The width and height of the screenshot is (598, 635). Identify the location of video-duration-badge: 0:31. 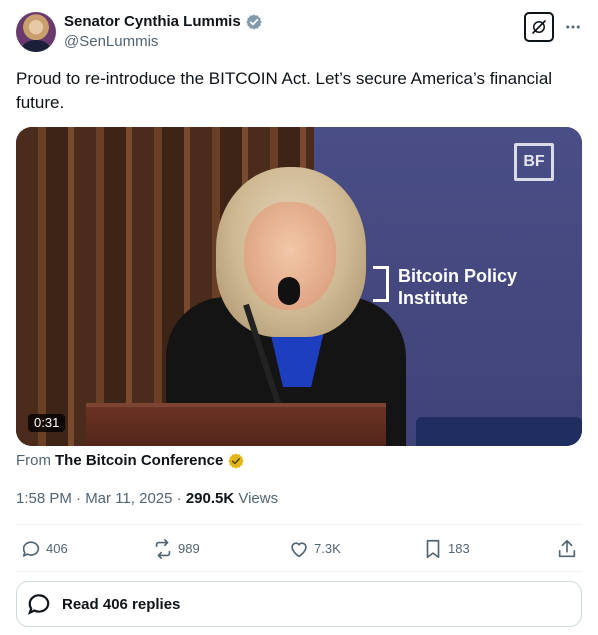
(47, 423).